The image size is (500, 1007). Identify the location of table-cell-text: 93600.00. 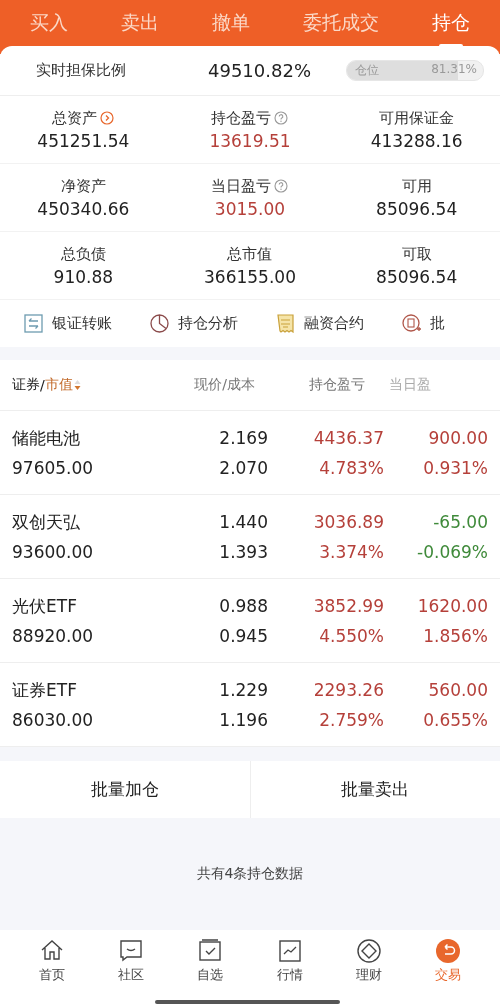
(53, 552).